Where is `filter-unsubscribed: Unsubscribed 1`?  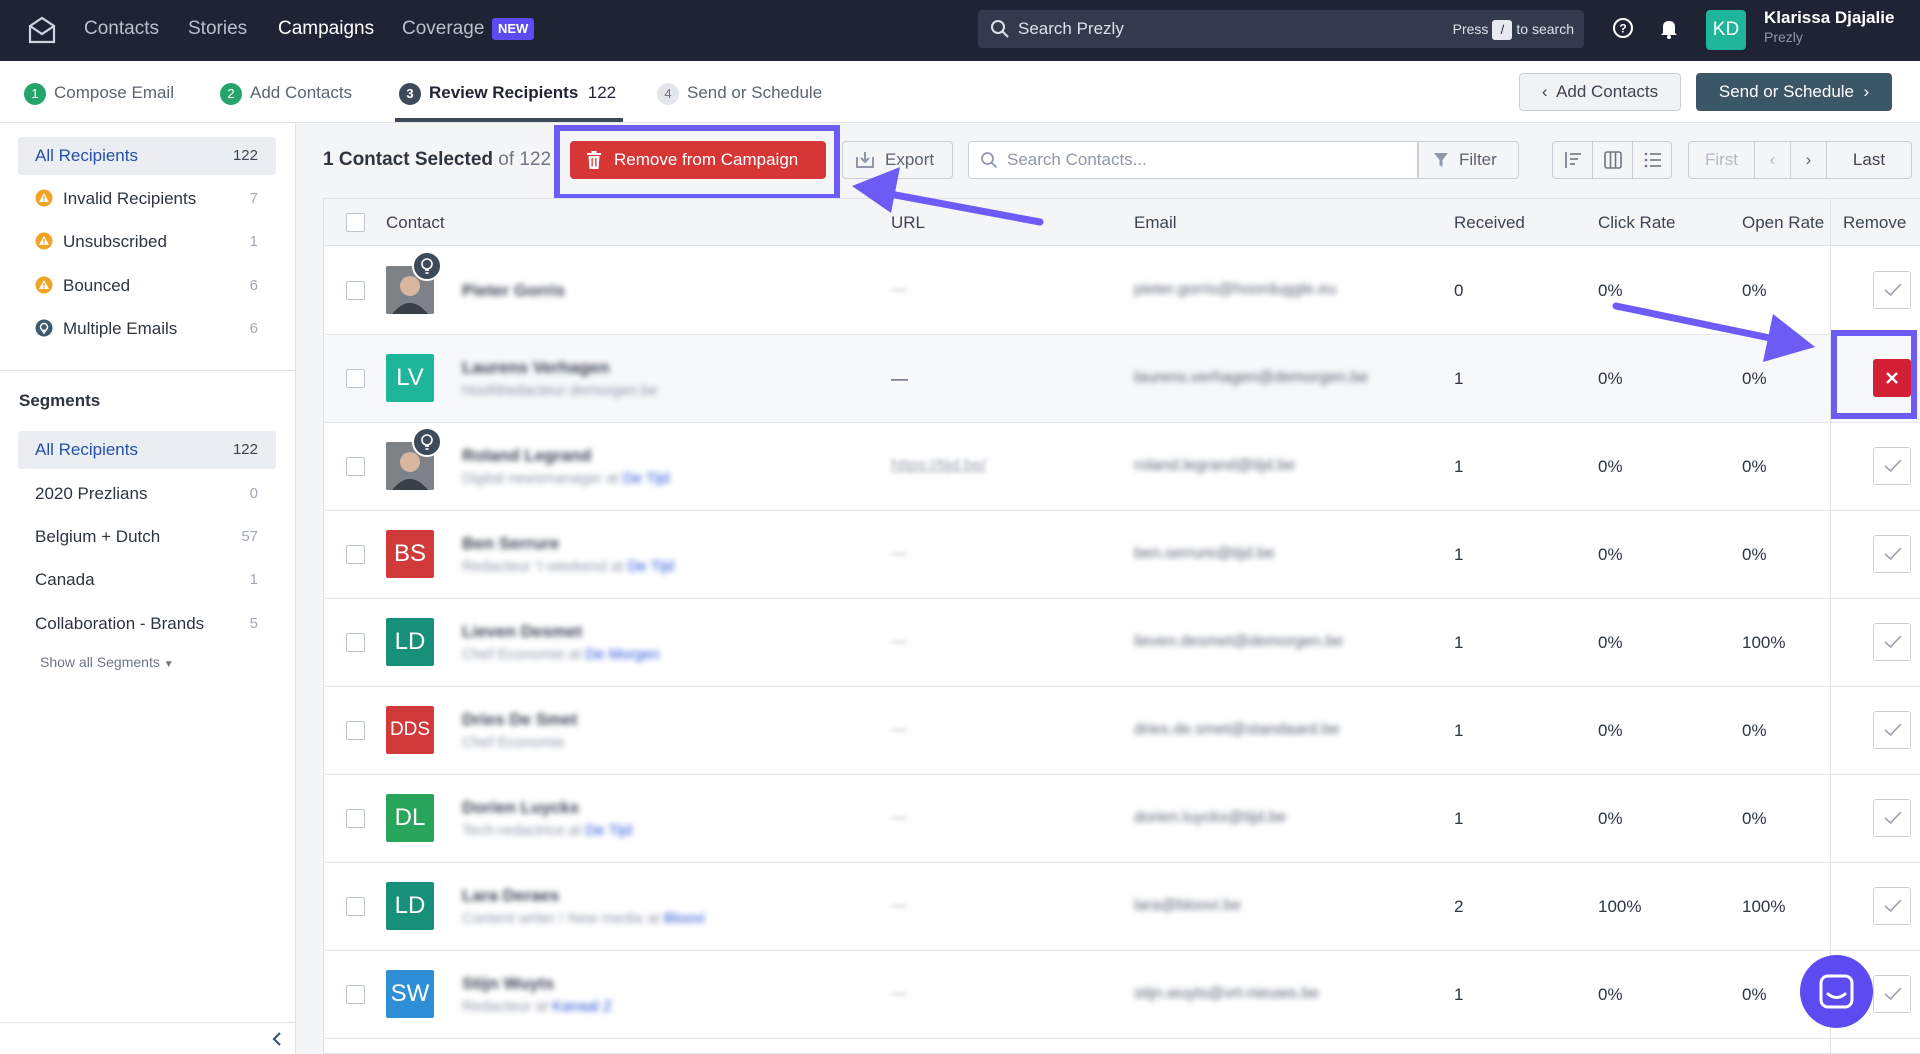 filter-unsubscribed: Unsubscribed 1 is located at coordinates (147, 242).